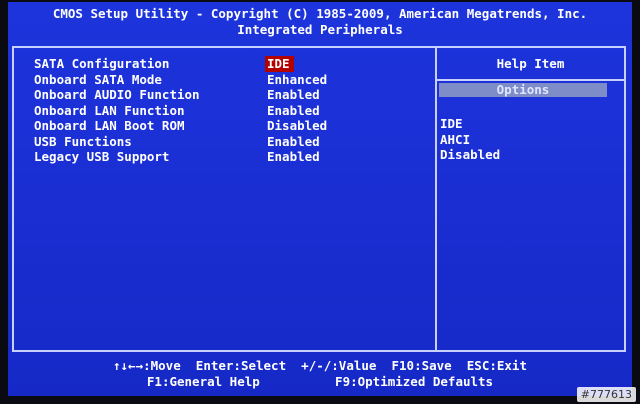  I want to click on setting-value: Enhanced, so click(297, 80).